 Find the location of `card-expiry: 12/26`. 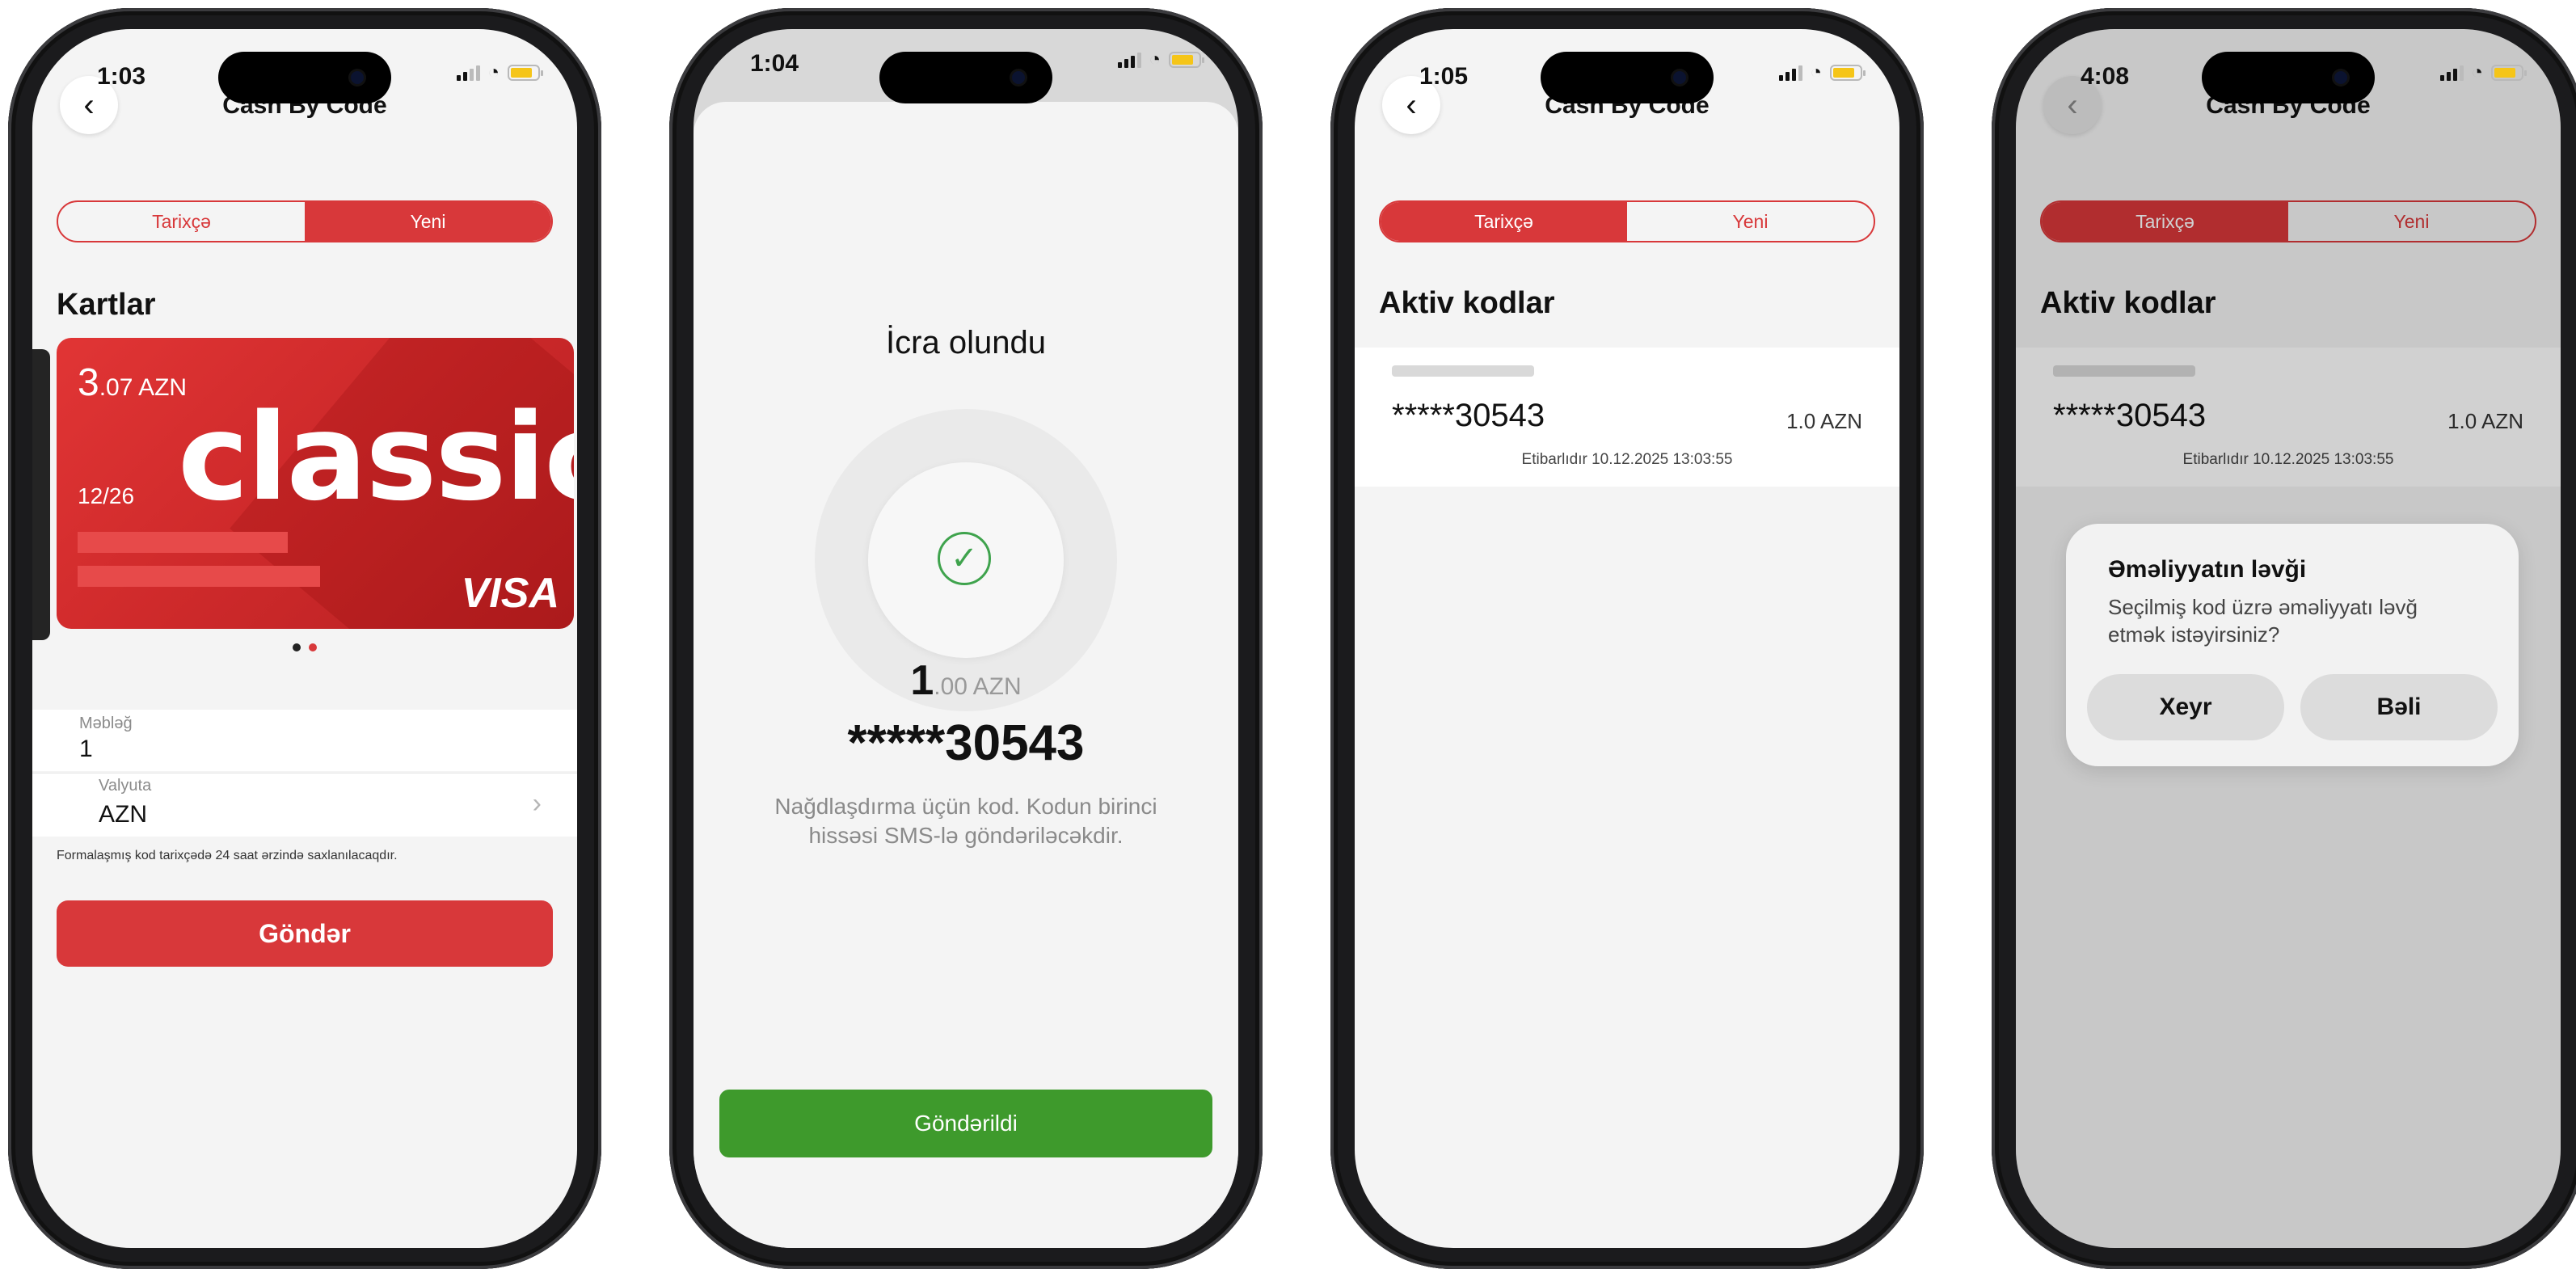

card-expiry: 12/26 is located at coordinates (106, 495).